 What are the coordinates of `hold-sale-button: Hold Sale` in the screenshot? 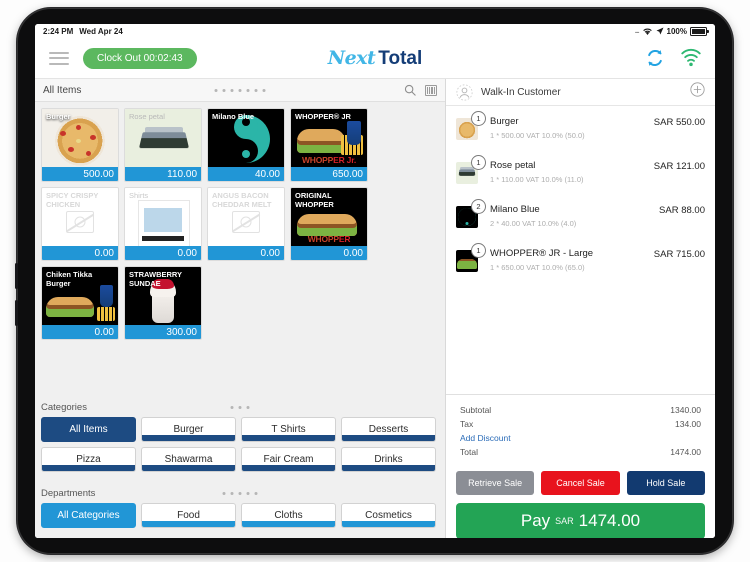 It's located at (665, 483).